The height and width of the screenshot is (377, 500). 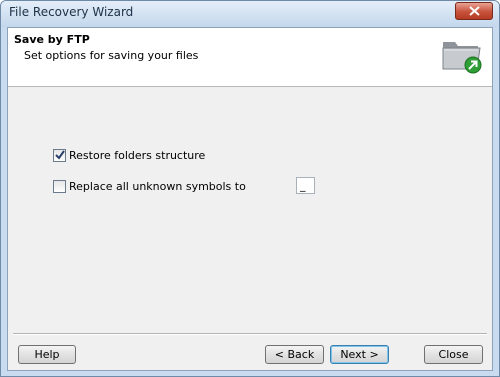 I want to click on folder-export-icon, so click(x=462, y=58).